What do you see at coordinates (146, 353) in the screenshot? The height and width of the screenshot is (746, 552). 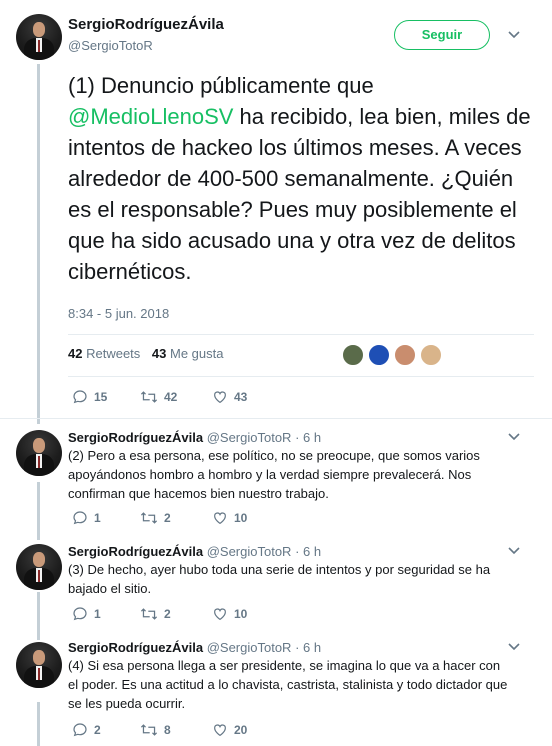 I see `engagement-stats: 42 Retweets 43 Me gusta` at bounding box center [146, 353].